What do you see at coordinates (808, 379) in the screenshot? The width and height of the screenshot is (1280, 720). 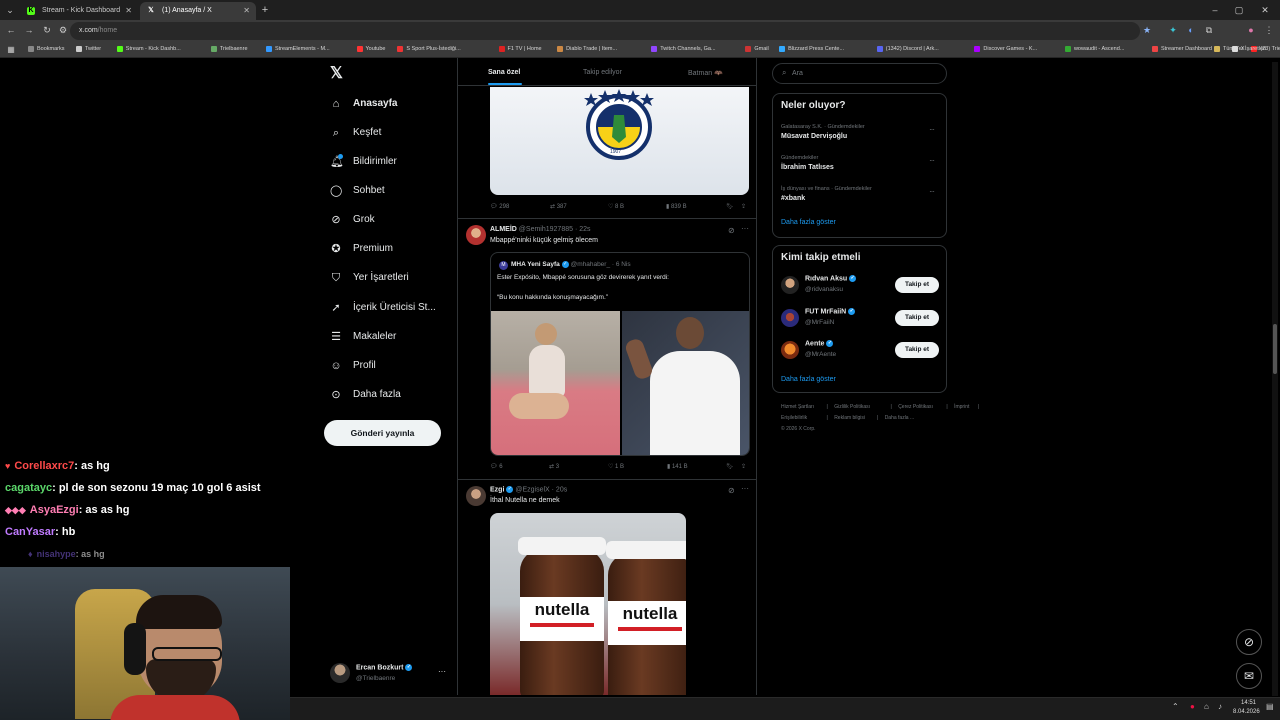 I see `follow-show-more: Daha fazla göster` at bounding box center [808, 379].